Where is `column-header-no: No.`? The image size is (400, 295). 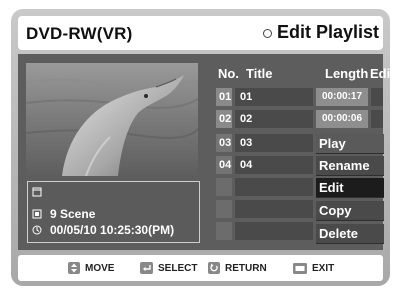 column-header-no: No. is located at coordinates (228, 73).